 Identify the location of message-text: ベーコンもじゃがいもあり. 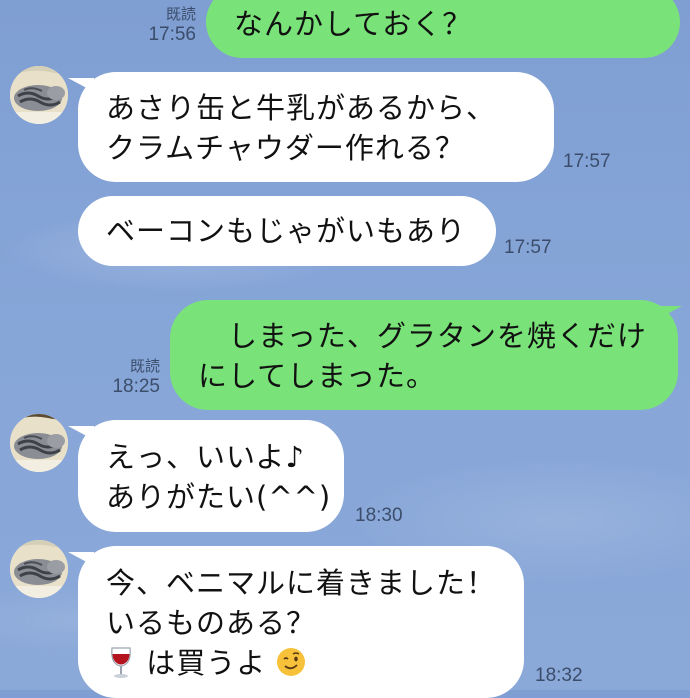
(286, 231).